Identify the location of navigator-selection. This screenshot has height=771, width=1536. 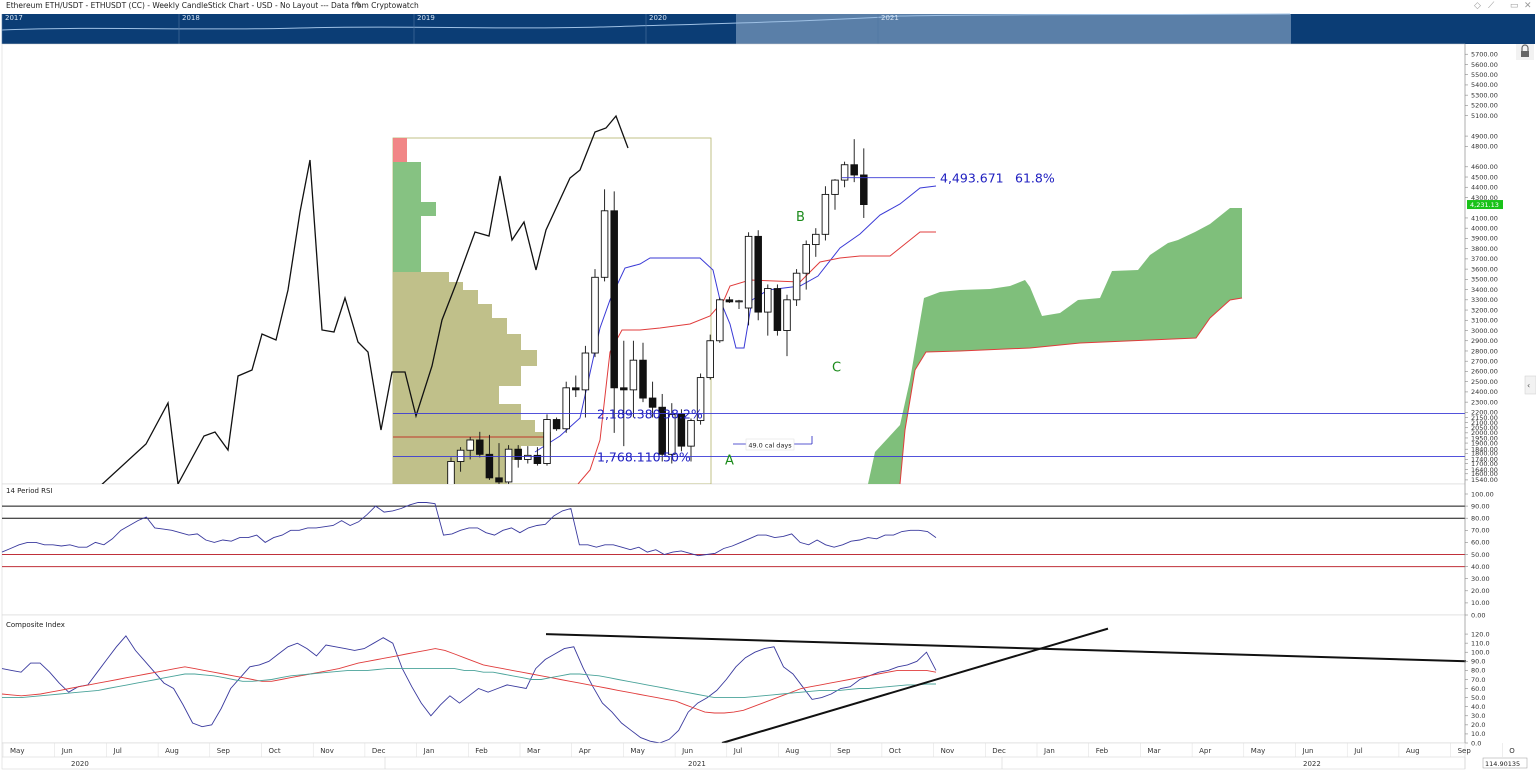
(1013, 29).